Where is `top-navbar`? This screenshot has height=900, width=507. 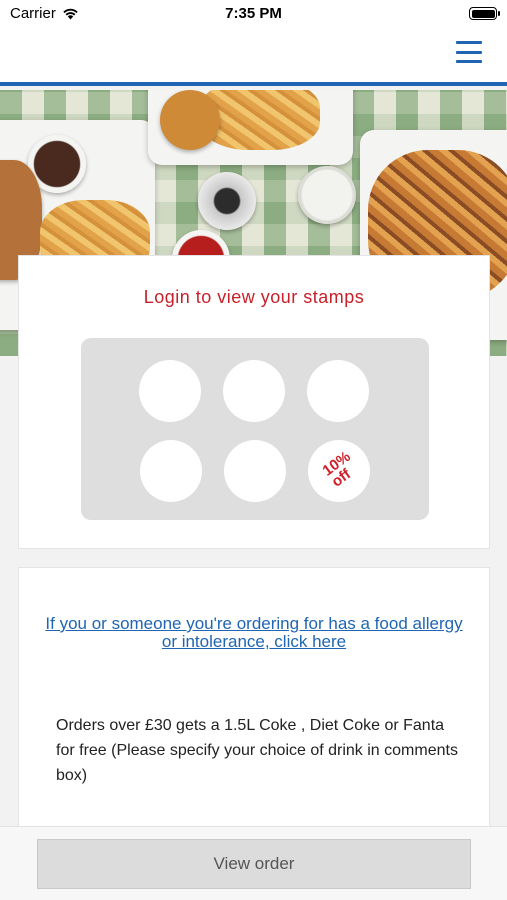
top-navbar is located at coordinates (253, 58).